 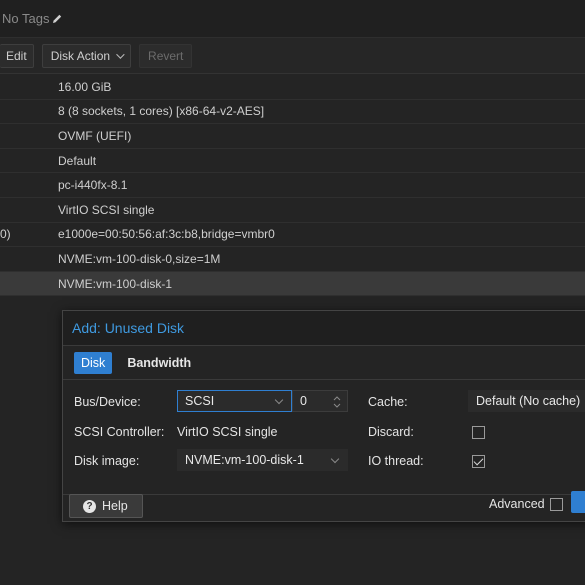 What do you see at coordinates (396, 461) in the screenshot?
I see `io-thread-label: IO thread:` at bounding box center [396, 461].